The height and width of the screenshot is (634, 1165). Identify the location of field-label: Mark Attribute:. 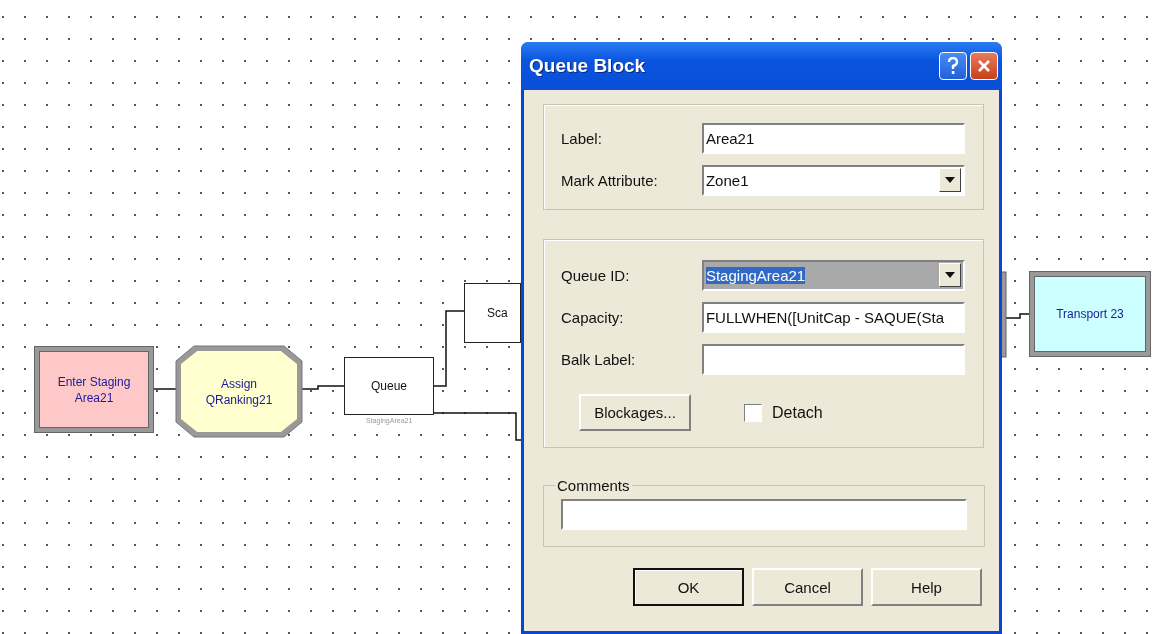
(610, 180).